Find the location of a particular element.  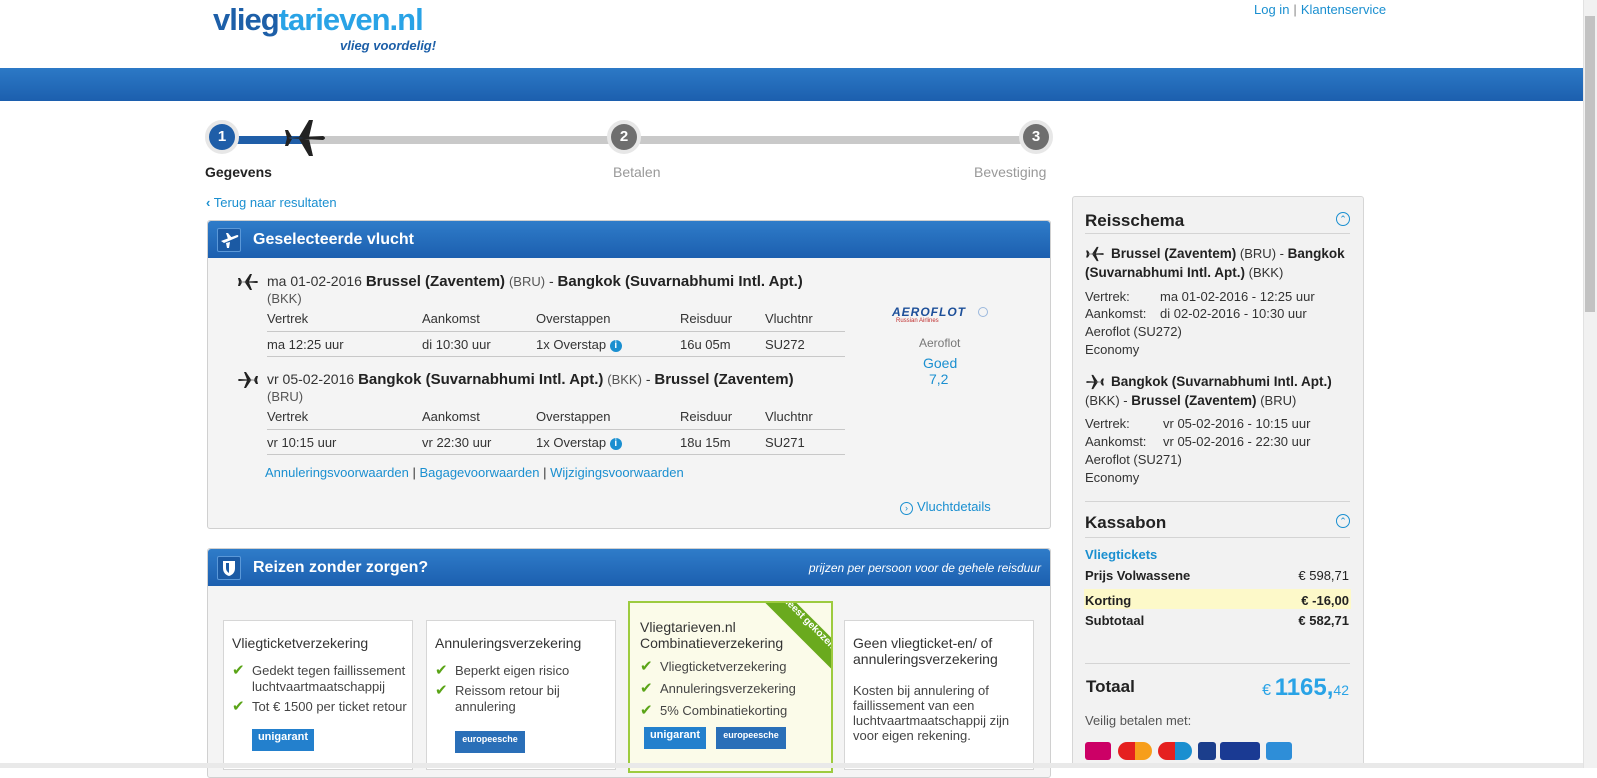

itinerary-outbound-to: Bangkok is located at coordinates (1316, 253).